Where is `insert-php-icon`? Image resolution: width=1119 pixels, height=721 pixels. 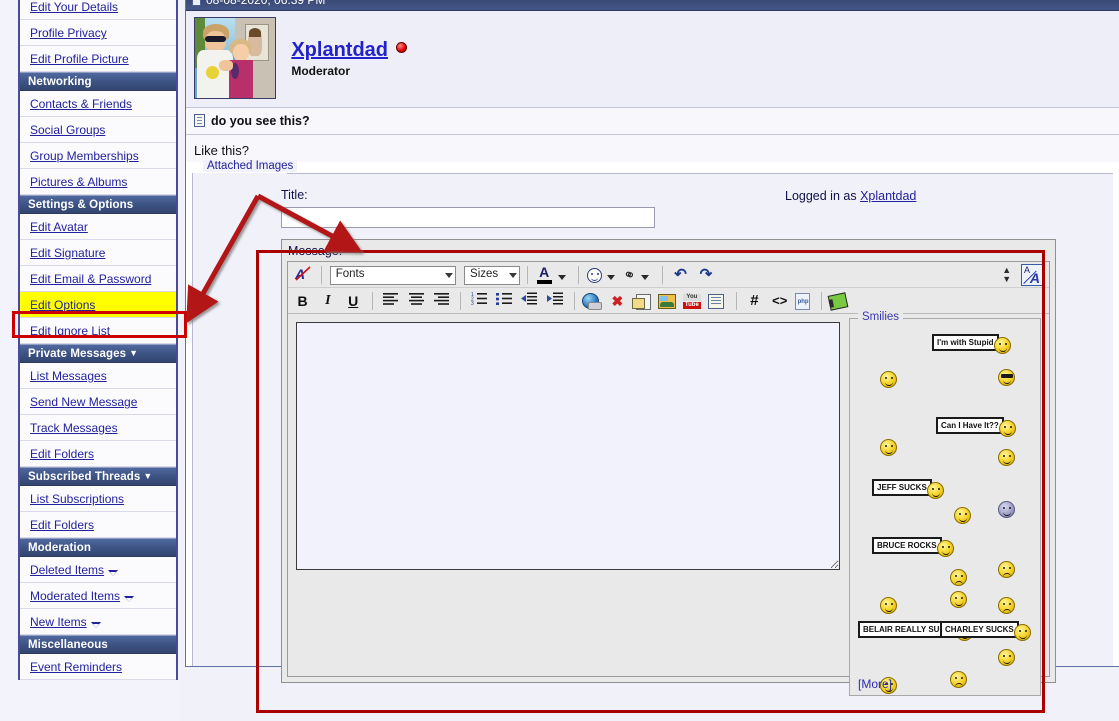
insert-php-icon is located at coordinates (802, 301).